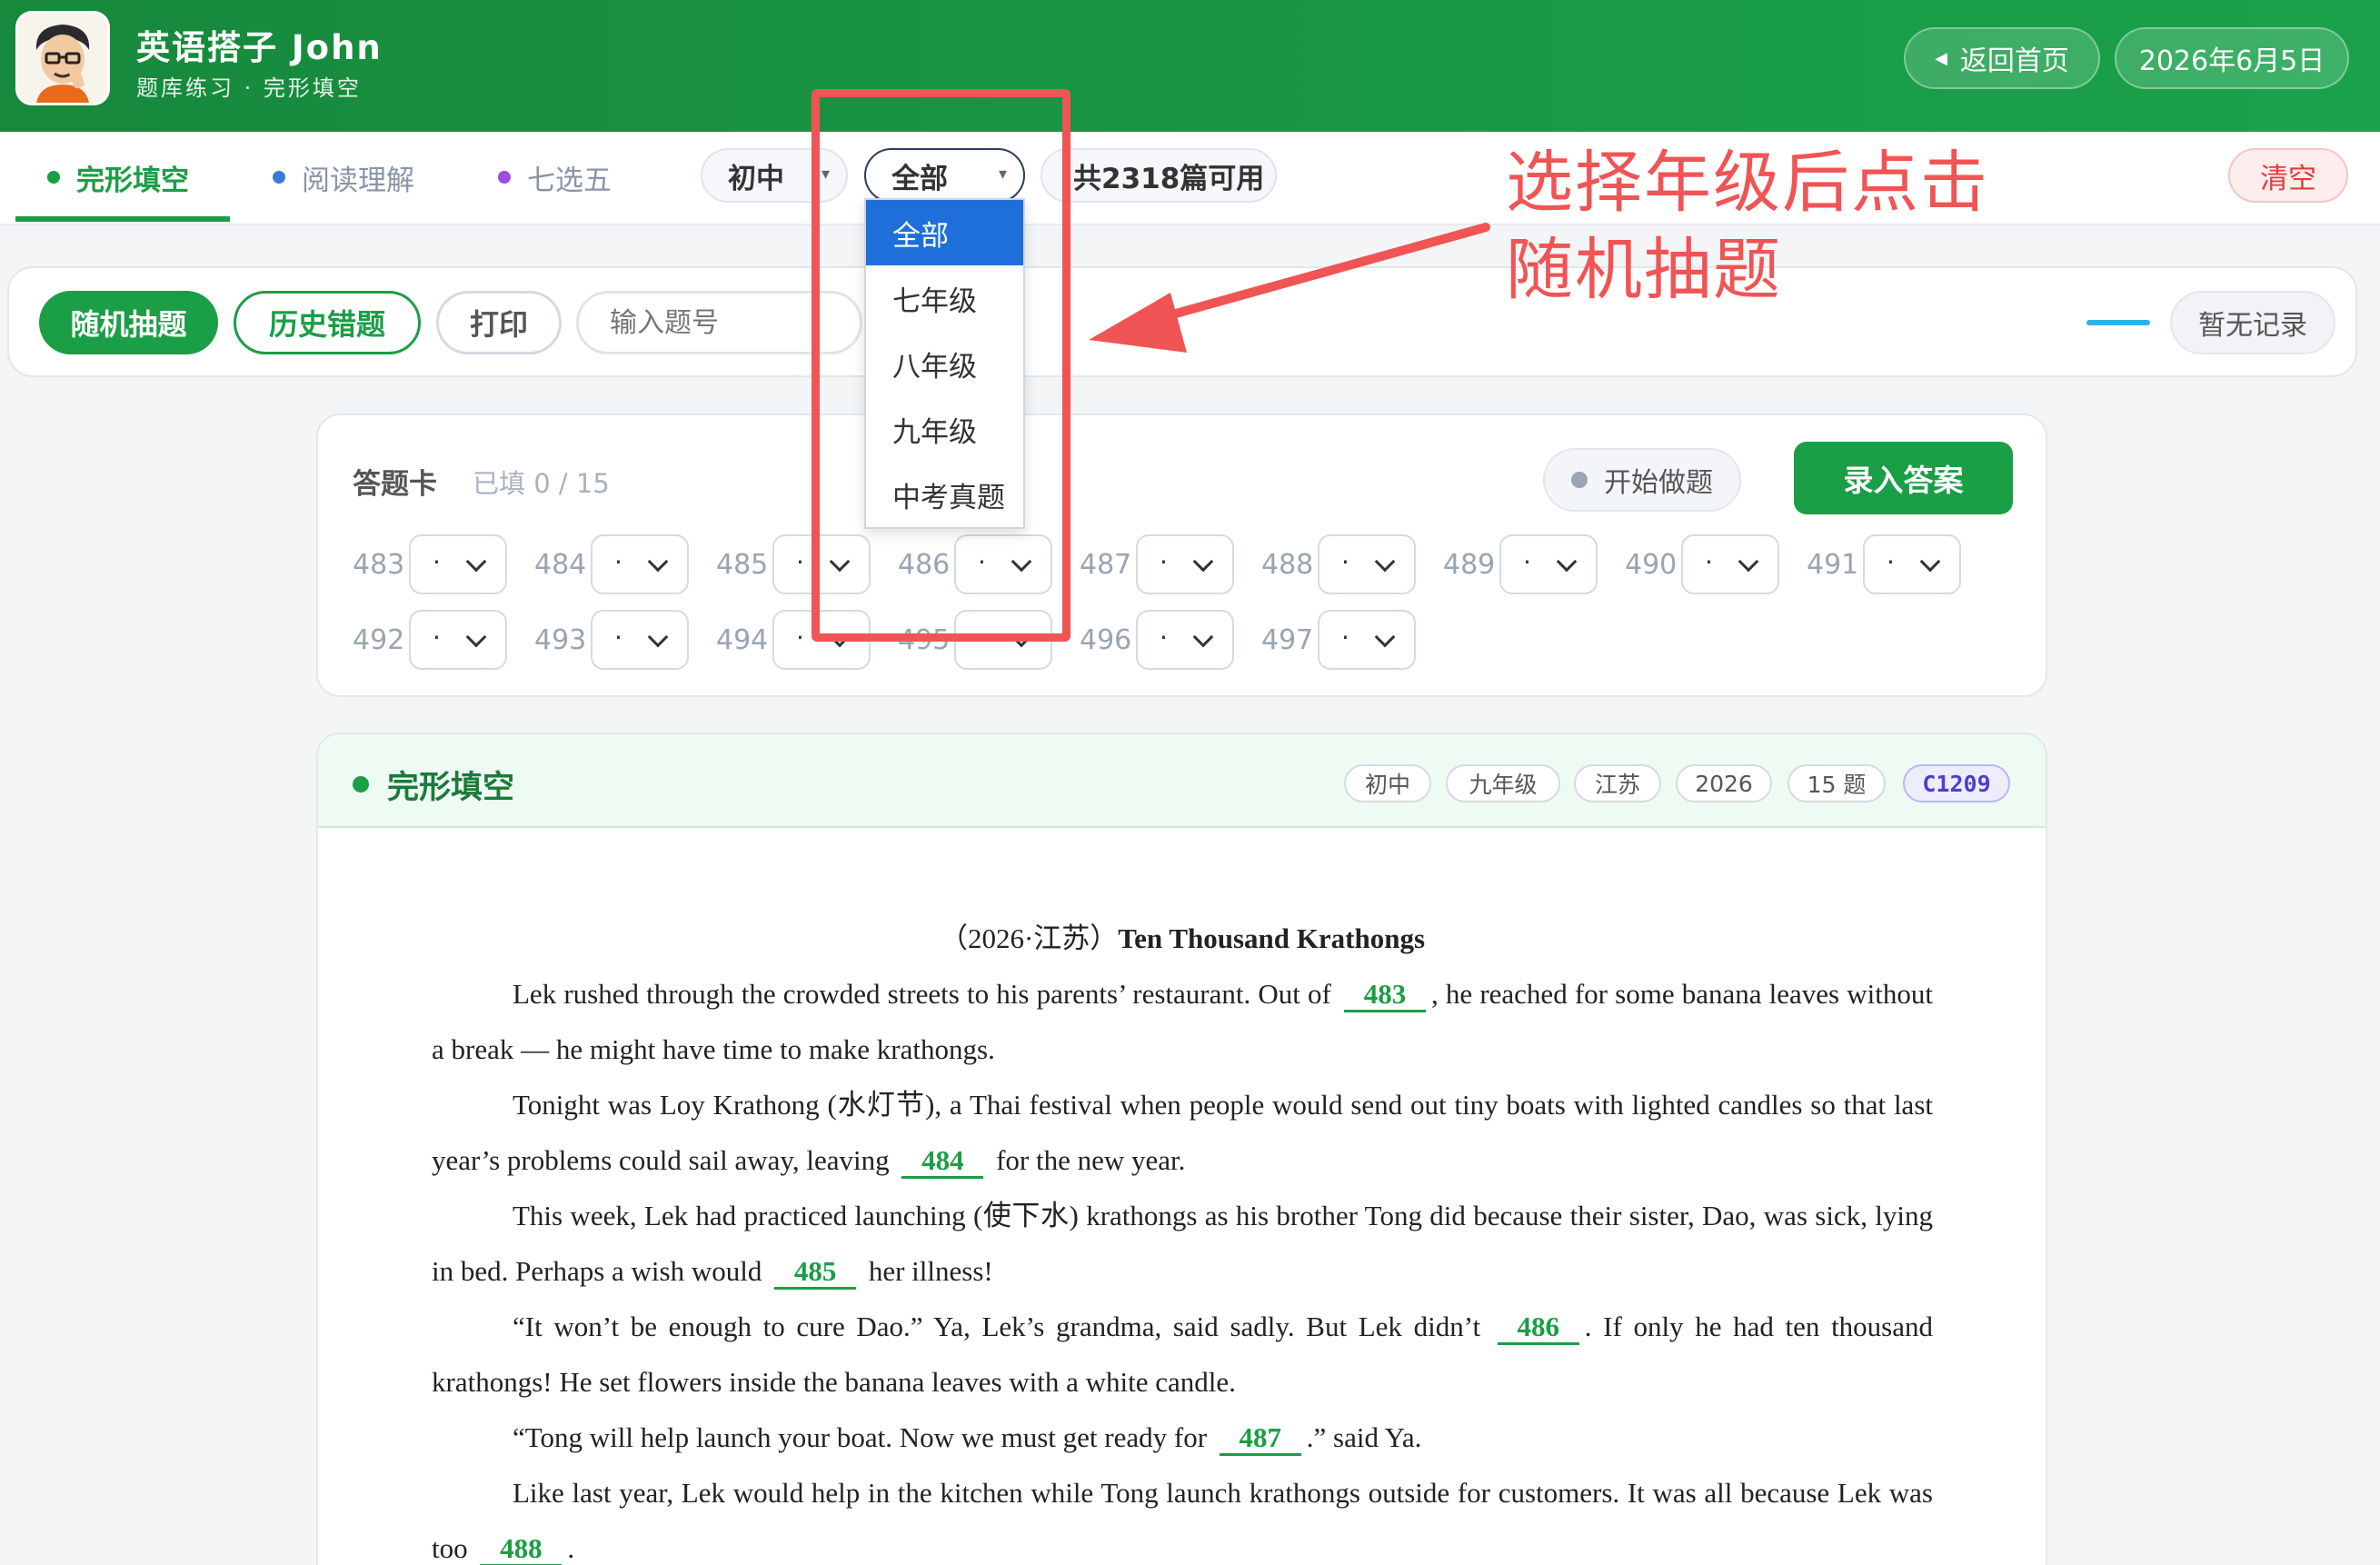  Describe the element at coordinates (358, 180) in the screenshot. I see `tab-label: 阅读理解` at that location.